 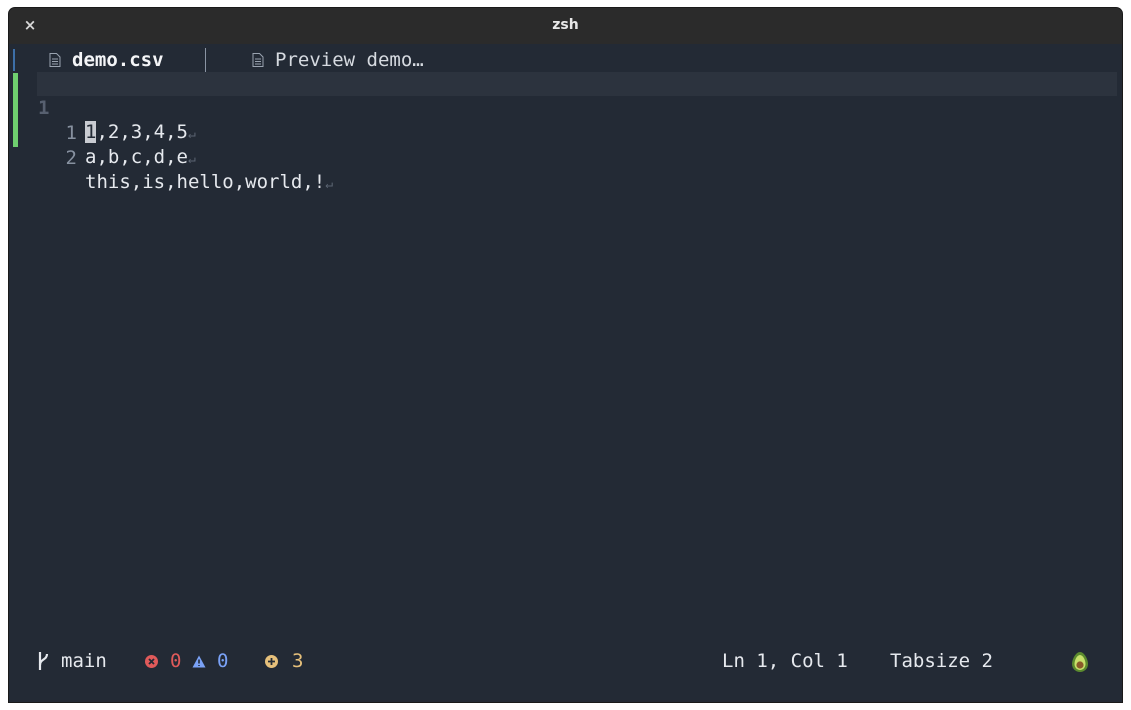 I want to click on git-branch-icon, so click(x=43, y=661).